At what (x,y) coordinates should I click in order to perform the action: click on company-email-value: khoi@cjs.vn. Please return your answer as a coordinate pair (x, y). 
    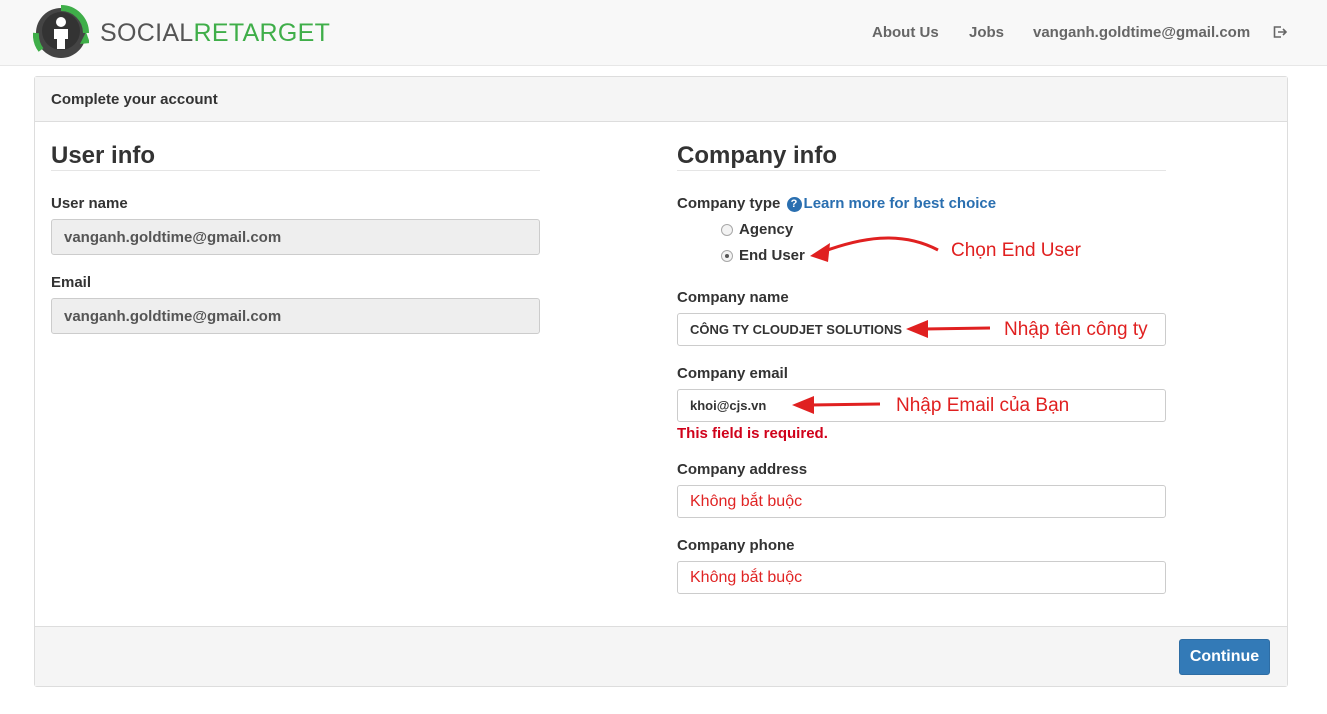
    Looking at the image, I should click on (728, 405).